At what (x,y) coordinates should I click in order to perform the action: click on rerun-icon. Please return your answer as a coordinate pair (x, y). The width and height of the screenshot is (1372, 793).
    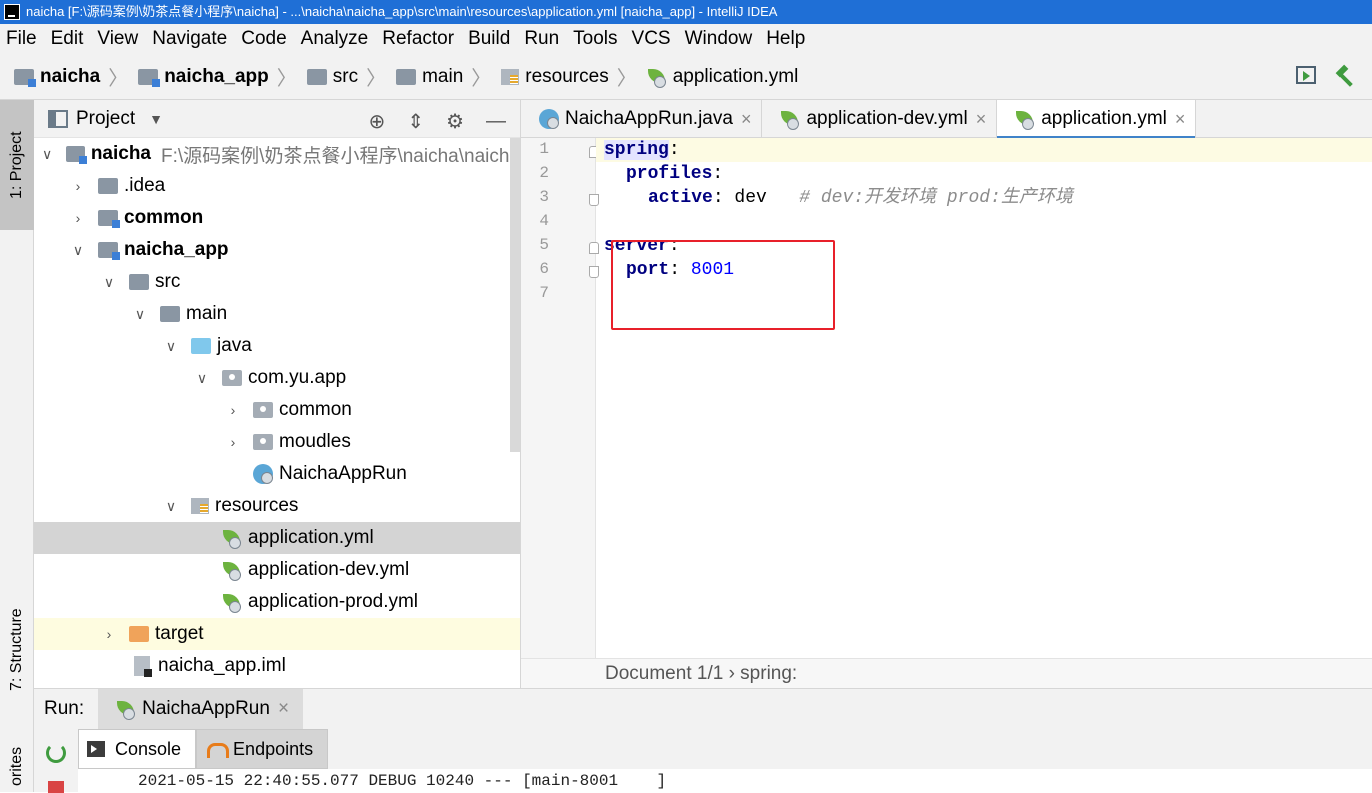
    Looking at the image, I should click on (56, 753).